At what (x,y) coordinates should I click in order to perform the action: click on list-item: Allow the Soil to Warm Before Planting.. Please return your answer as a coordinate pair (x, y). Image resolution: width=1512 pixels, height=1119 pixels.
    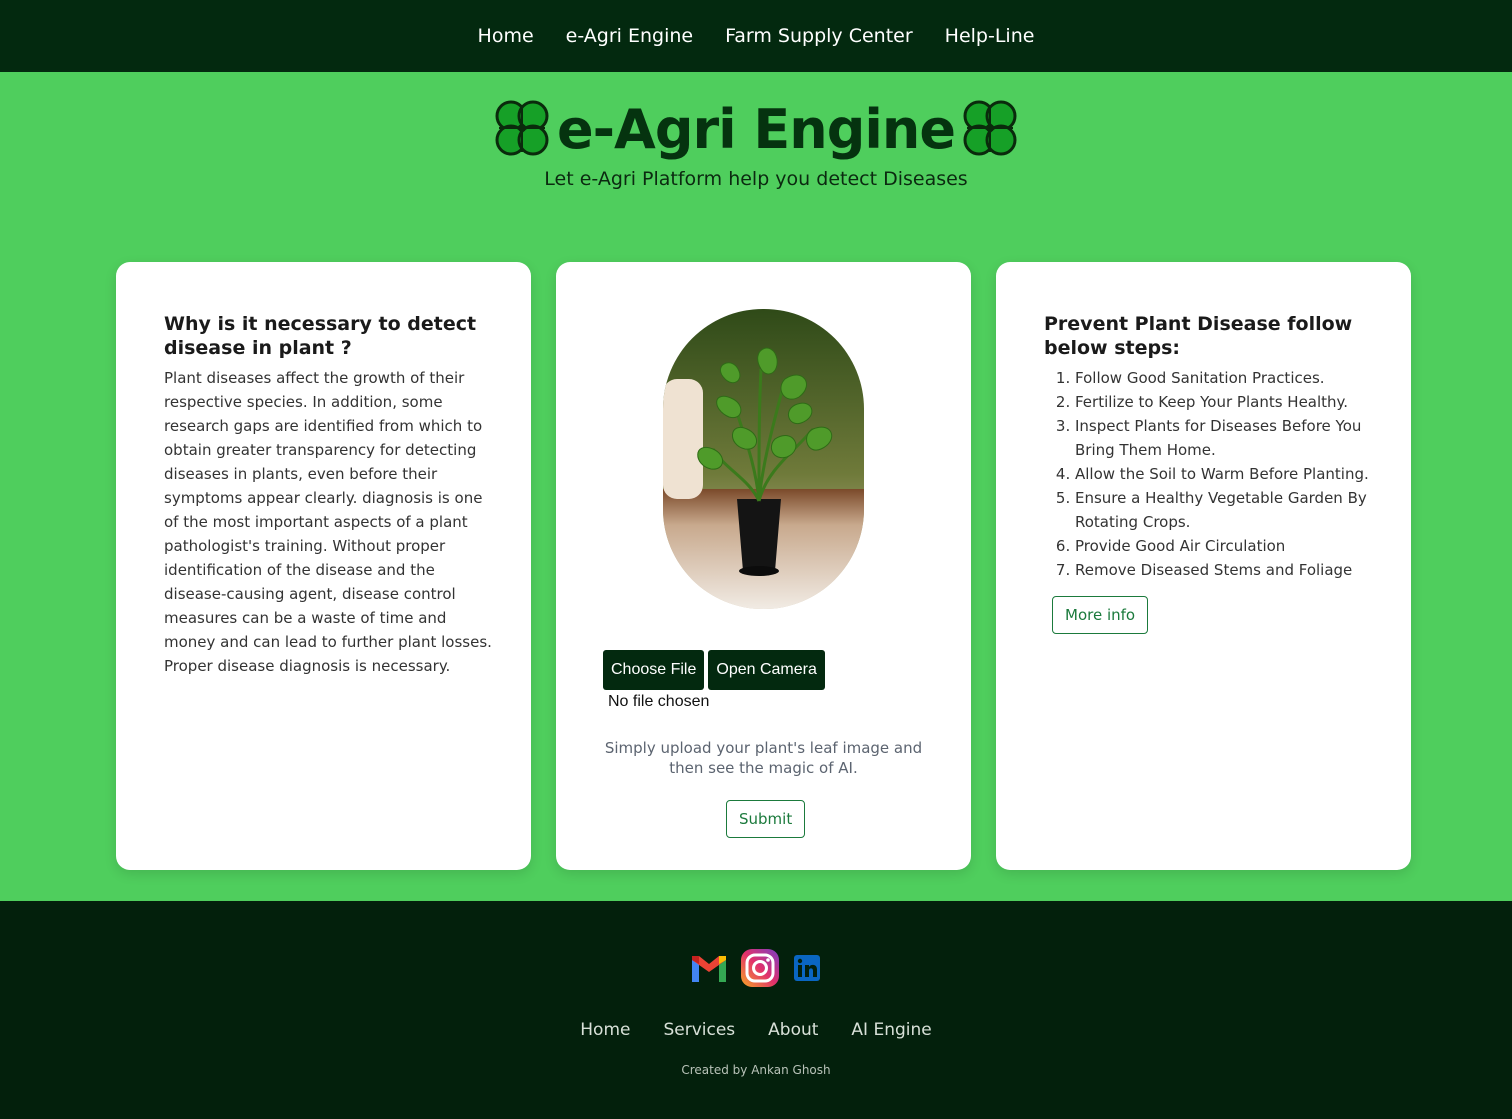
    Looking at the image, I should click on (1224, 474).